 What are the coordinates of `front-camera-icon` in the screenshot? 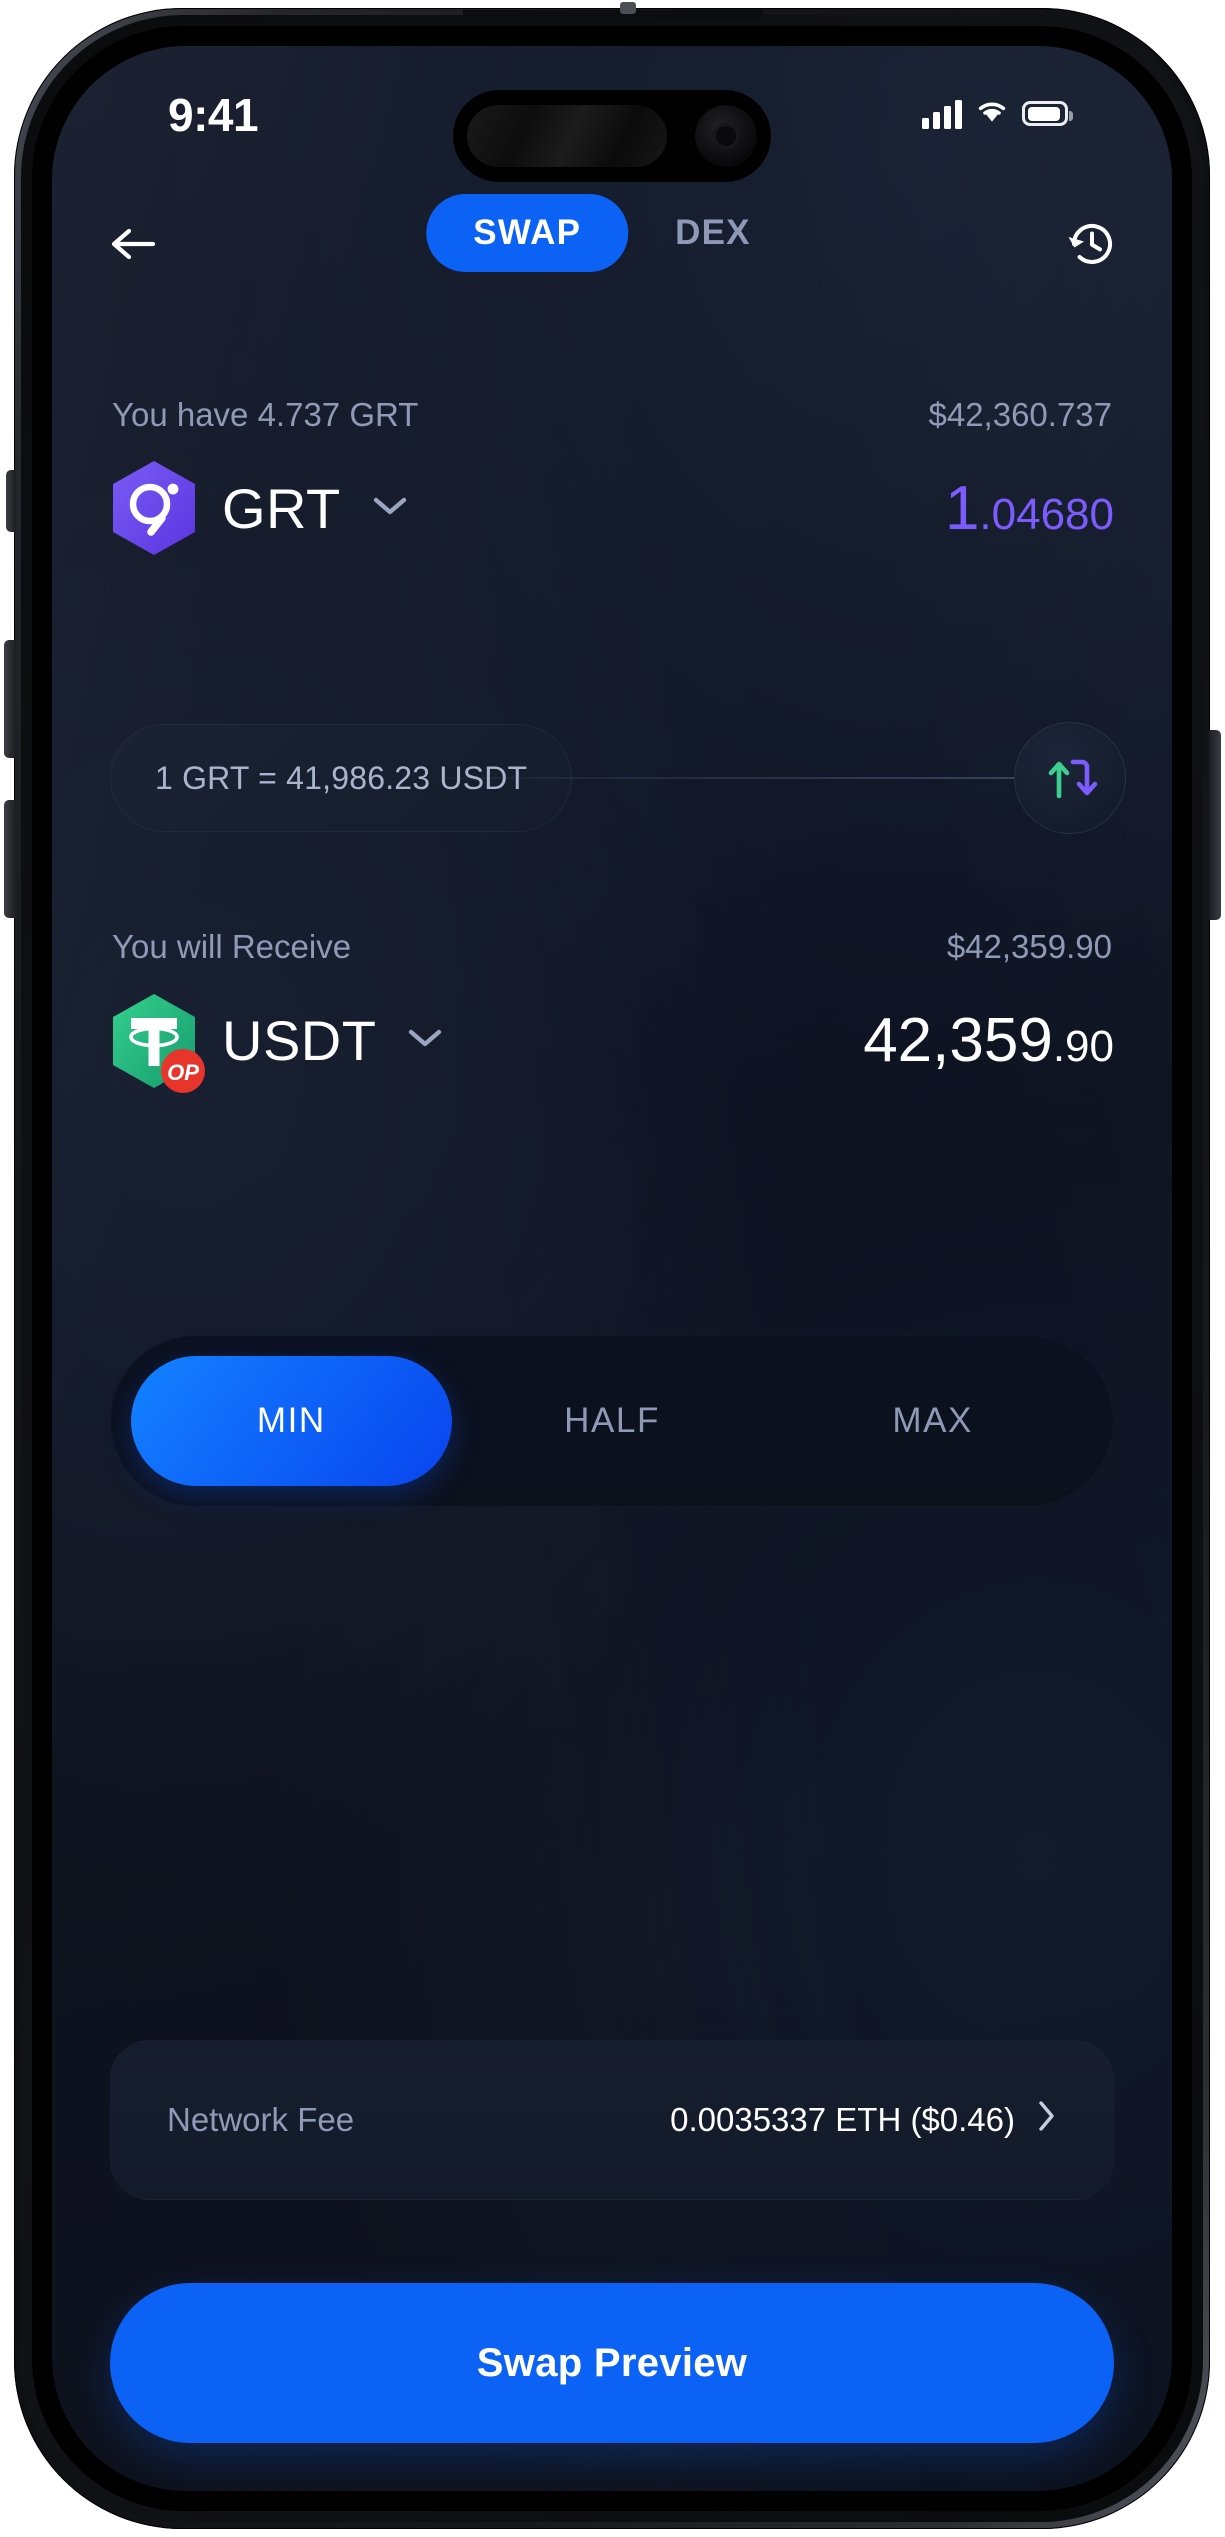 It's located at (726, 136).